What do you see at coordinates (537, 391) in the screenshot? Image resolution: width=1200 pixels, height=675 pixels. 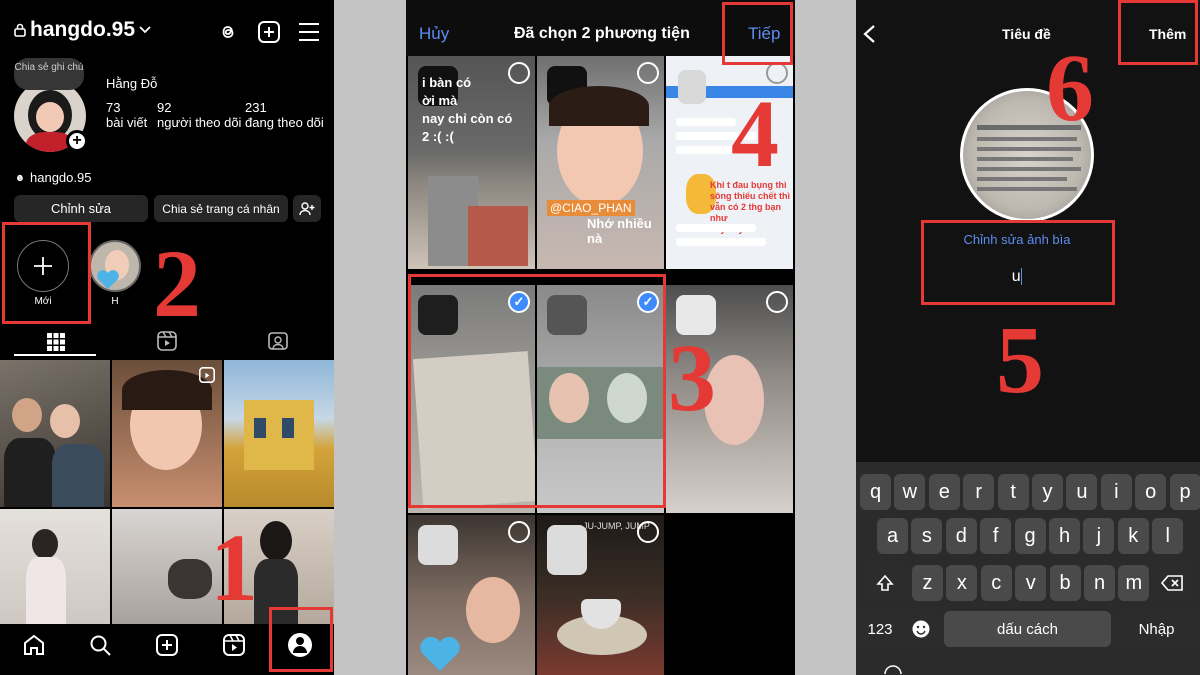 I see `step3-highlight-box` at bounding box center [537, 391].